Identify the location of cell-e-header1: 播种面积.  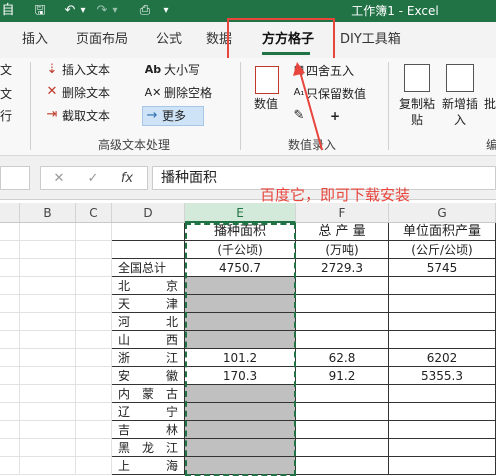
(240, 232).